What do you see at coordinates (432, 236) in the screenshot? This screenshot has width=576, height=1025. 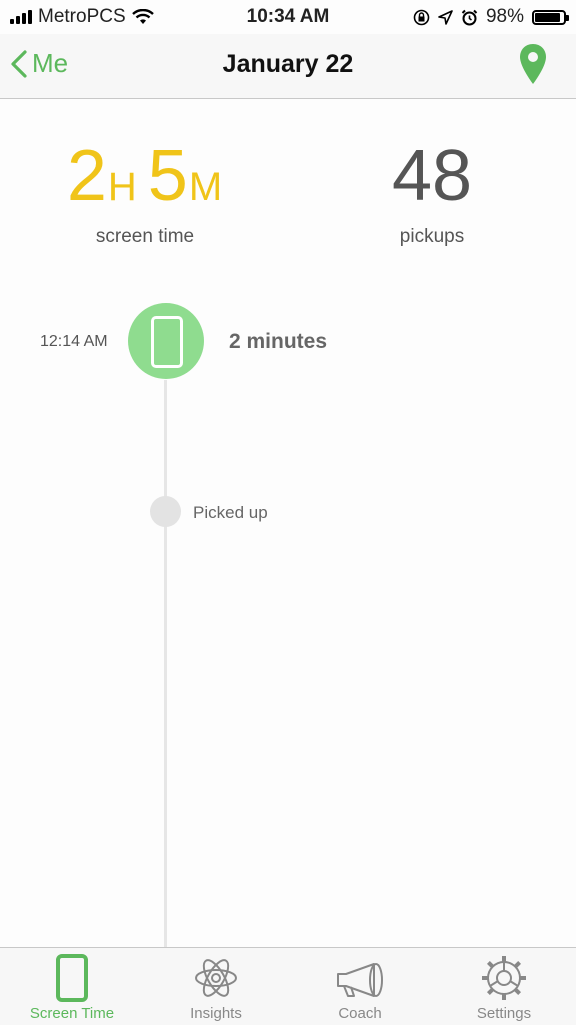 I see `pickups-label: pickups` at bounding box center [432, 236].